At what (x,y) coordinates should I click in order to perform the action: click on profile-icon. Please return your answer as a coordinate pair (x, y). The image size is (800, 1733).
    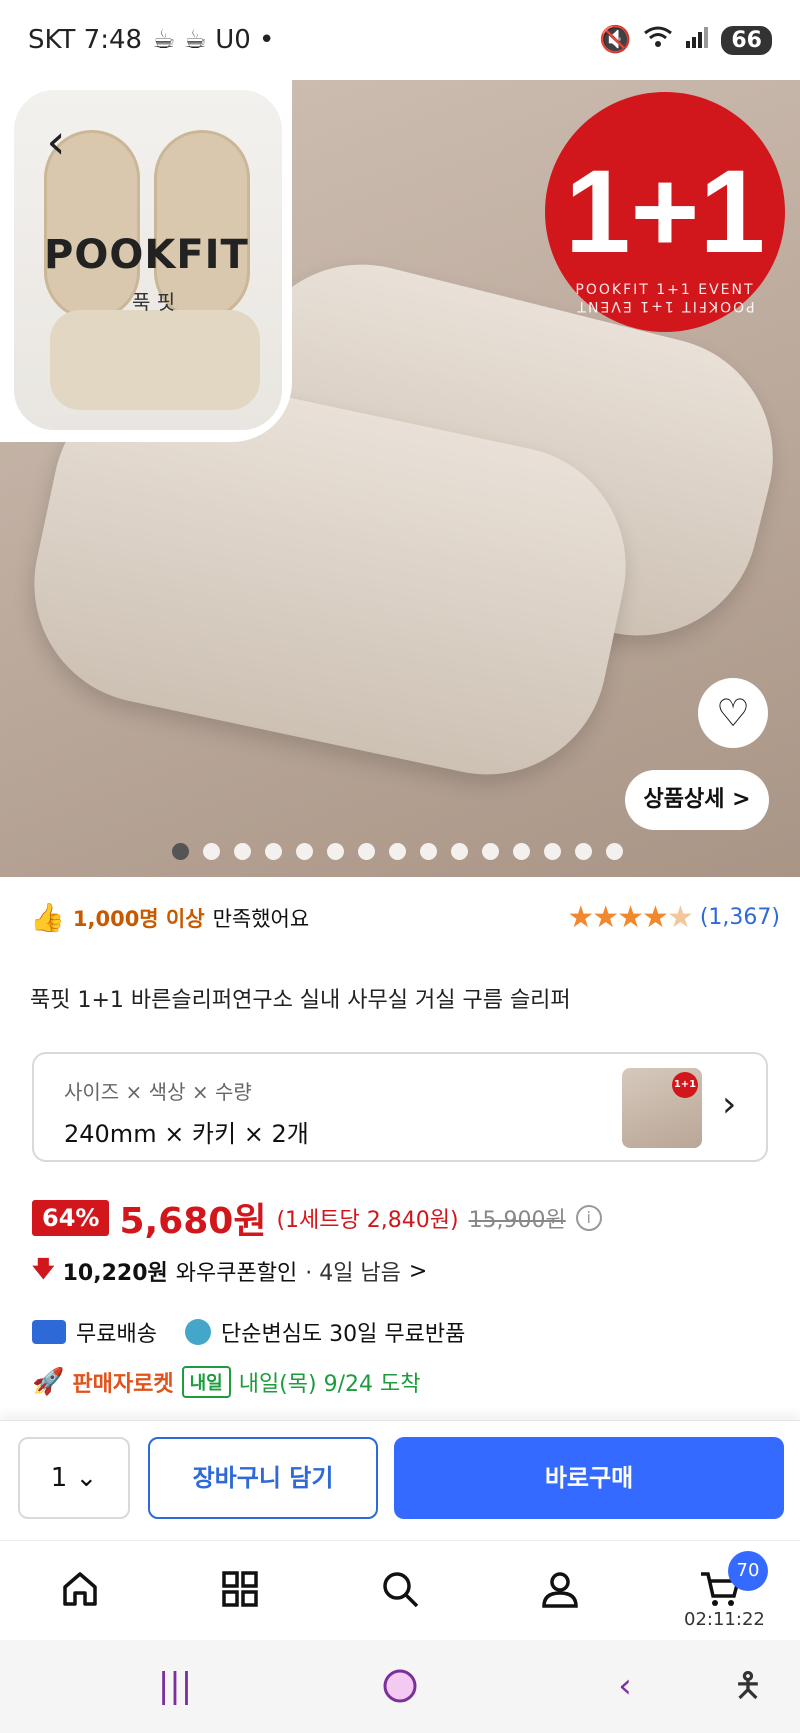
    Looking at the image, I should click on (560, 1589).